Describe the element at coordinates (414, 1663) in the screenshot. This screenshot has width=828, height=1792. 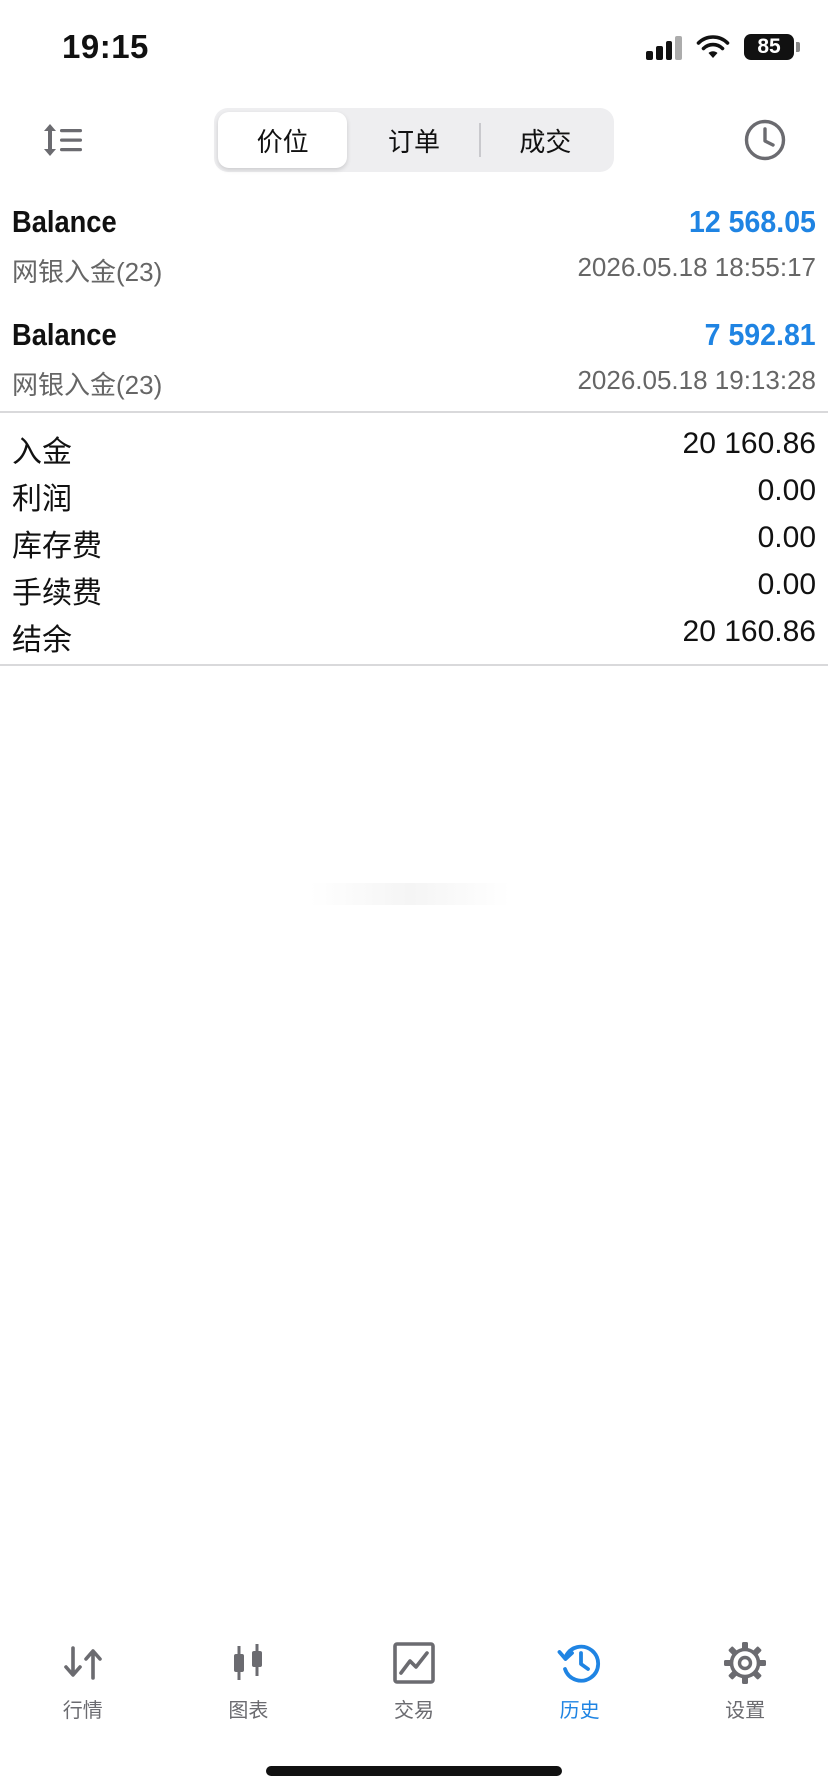
I see `trade-icon` at that location.